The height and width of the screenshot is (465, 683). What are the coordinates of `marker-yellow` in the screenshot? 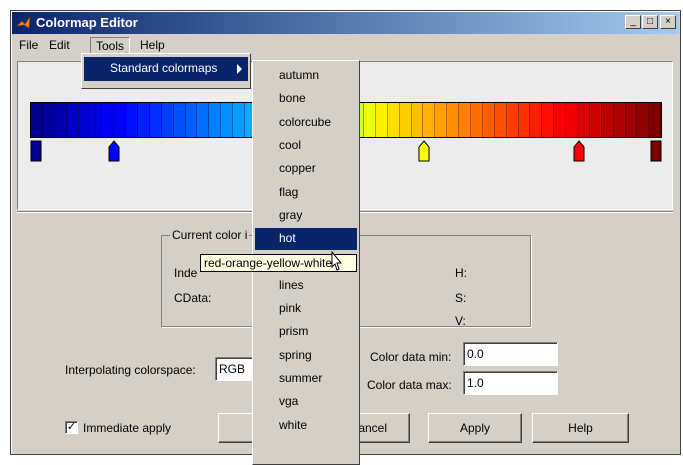 It's located at (424, 151).